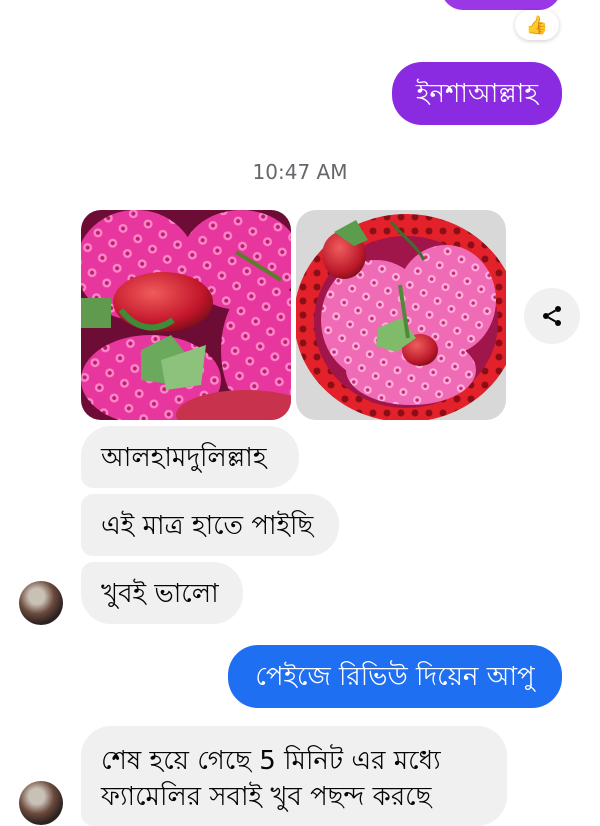 The height and width of the screenshot is (826, 600). I want to click on share-button, so click(552, 316).